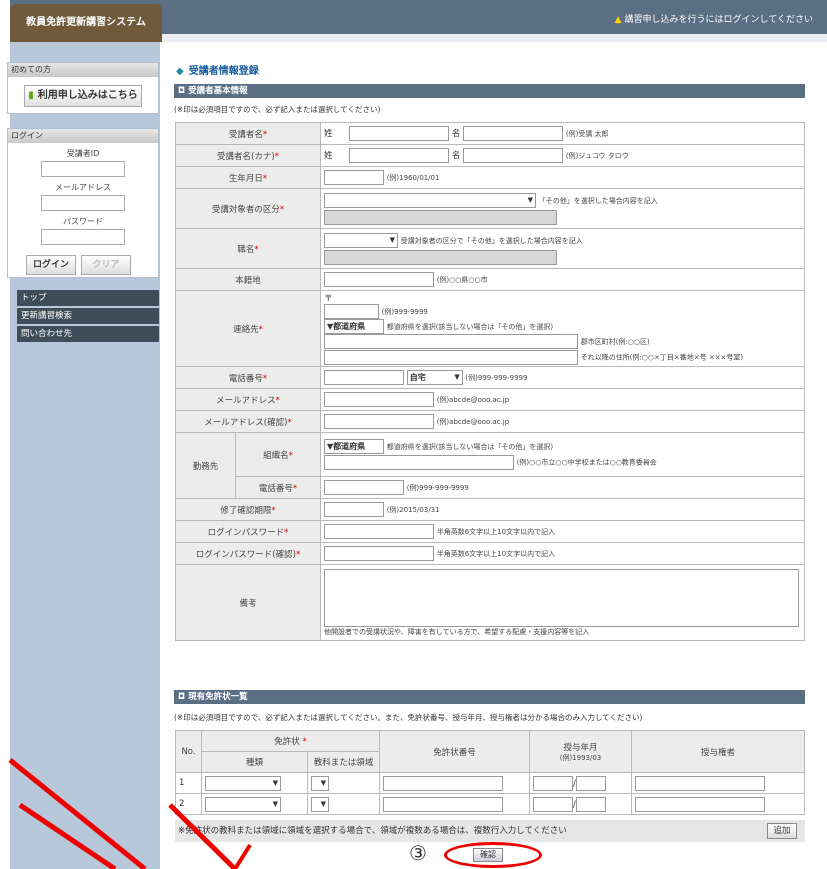 The width and height of the screenshot is (827, 869). Describe the element at coordinates (287, 742) in the screenshot. I see `col-license-text: 免許状` at that location.